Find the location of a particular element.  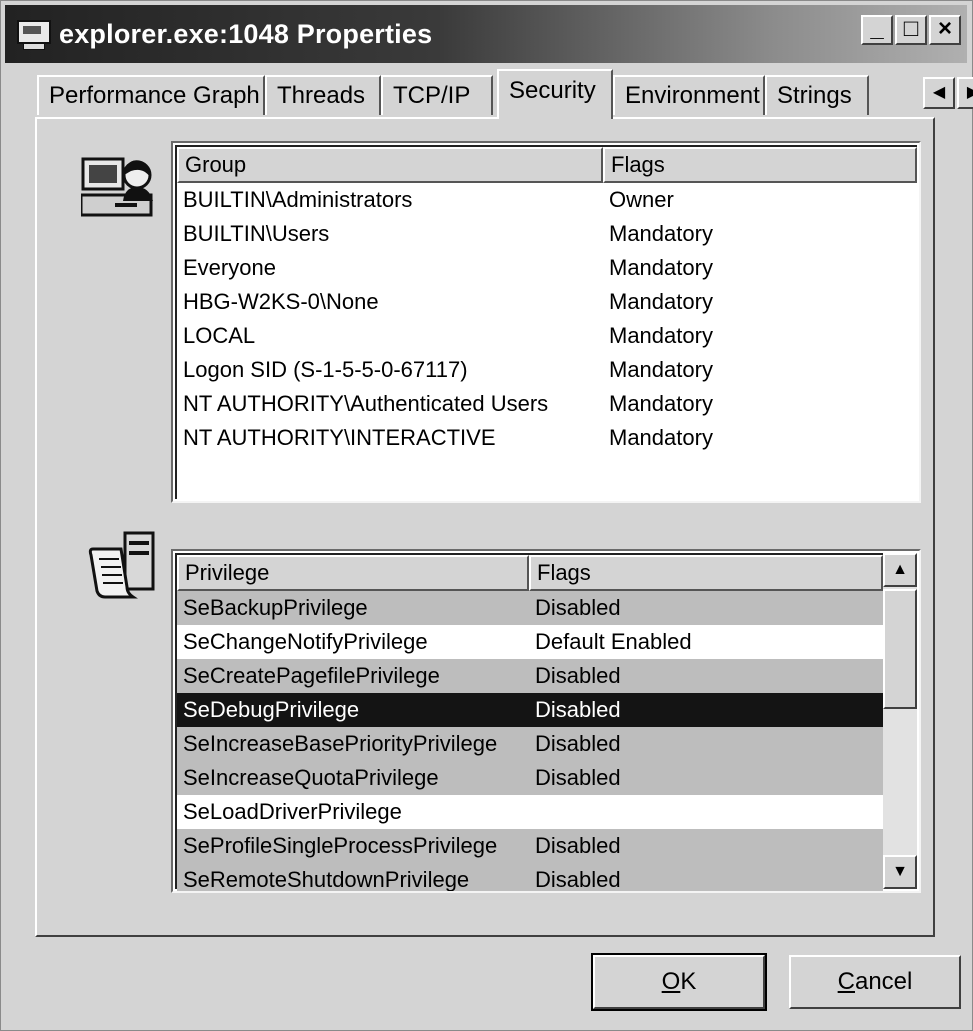

cancel-label: ancel is located at coordinates (883, 981).